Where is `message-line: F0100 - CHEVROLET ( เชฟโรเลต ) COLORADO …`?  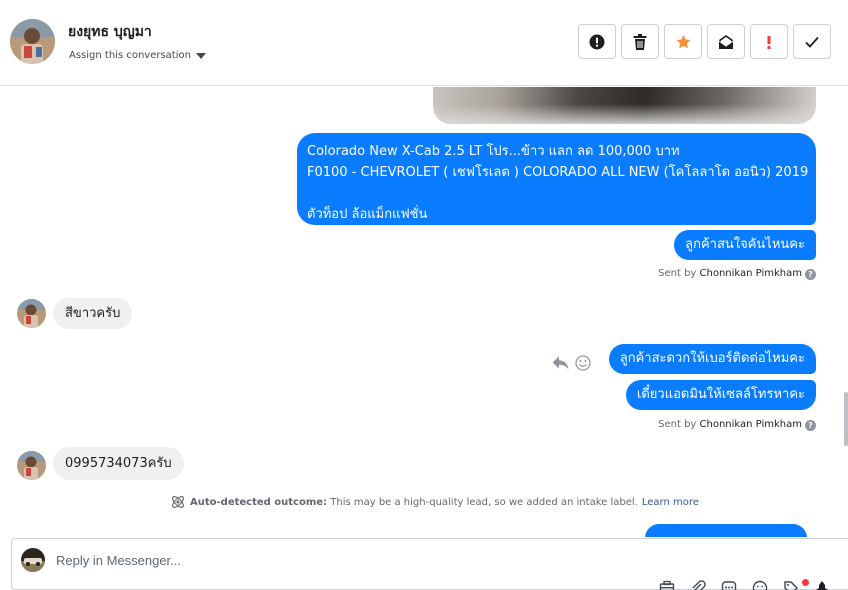 message-line: F0100 - CHEVROLET ( เชฟโรเลต ) COLORADO … is located at coordinates (558, 172).